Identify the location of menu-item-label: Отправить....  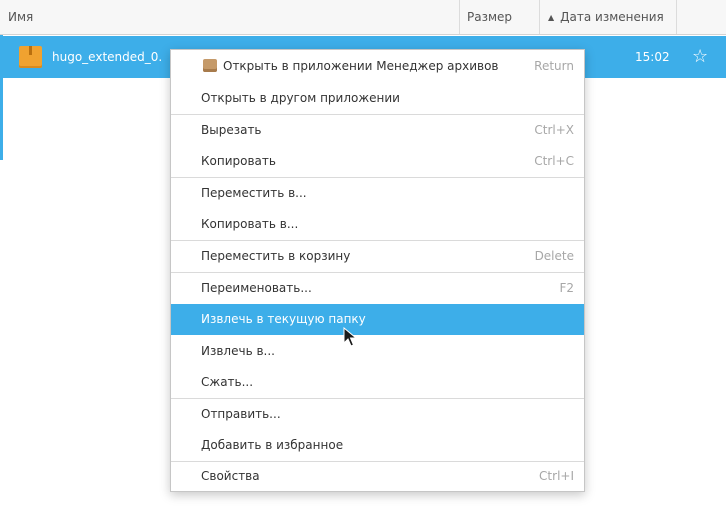
(241, 414).